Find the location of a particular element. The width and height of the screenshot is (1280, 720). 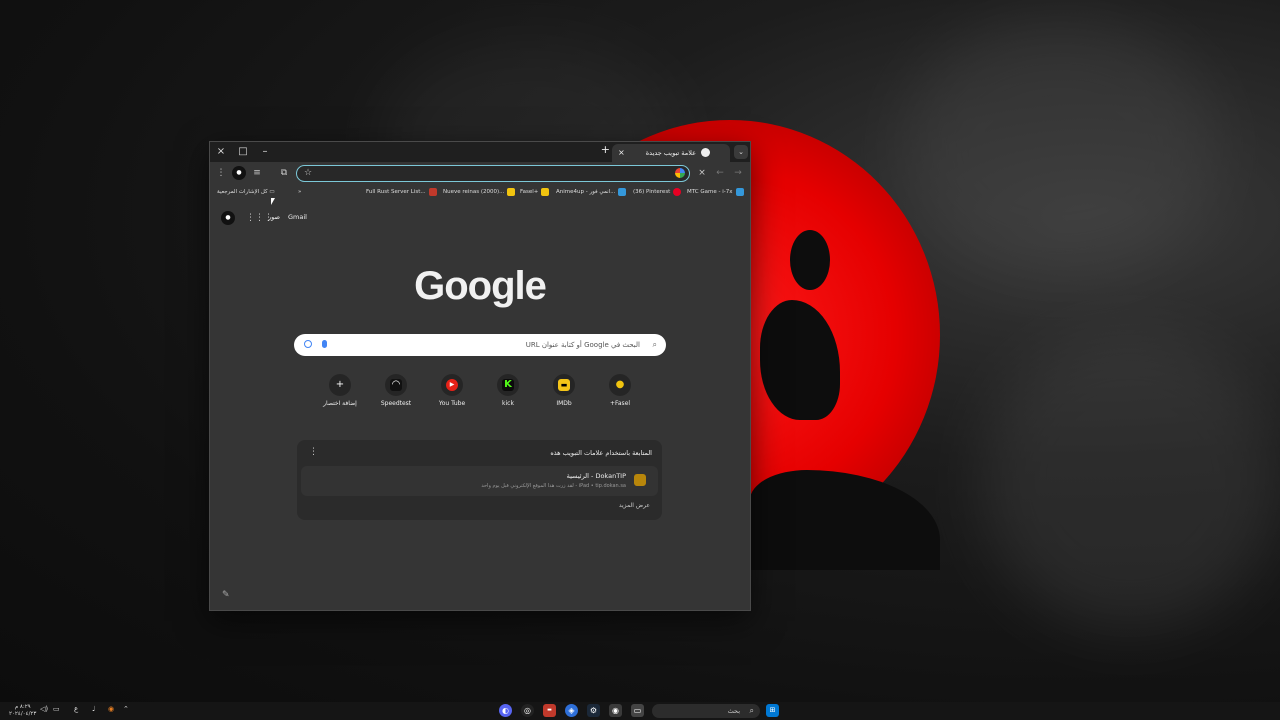

title-bar: × □ – + × علامة تبويب جديدة ⌄ is located at coordinates (480, 152).